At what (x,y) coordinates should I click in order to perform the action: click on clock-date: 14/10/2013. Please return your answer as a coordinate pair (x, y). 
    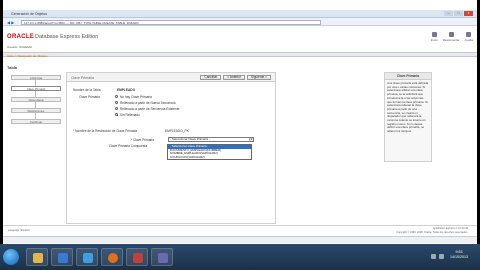
    Looking at the image, I should click on (459, 257).